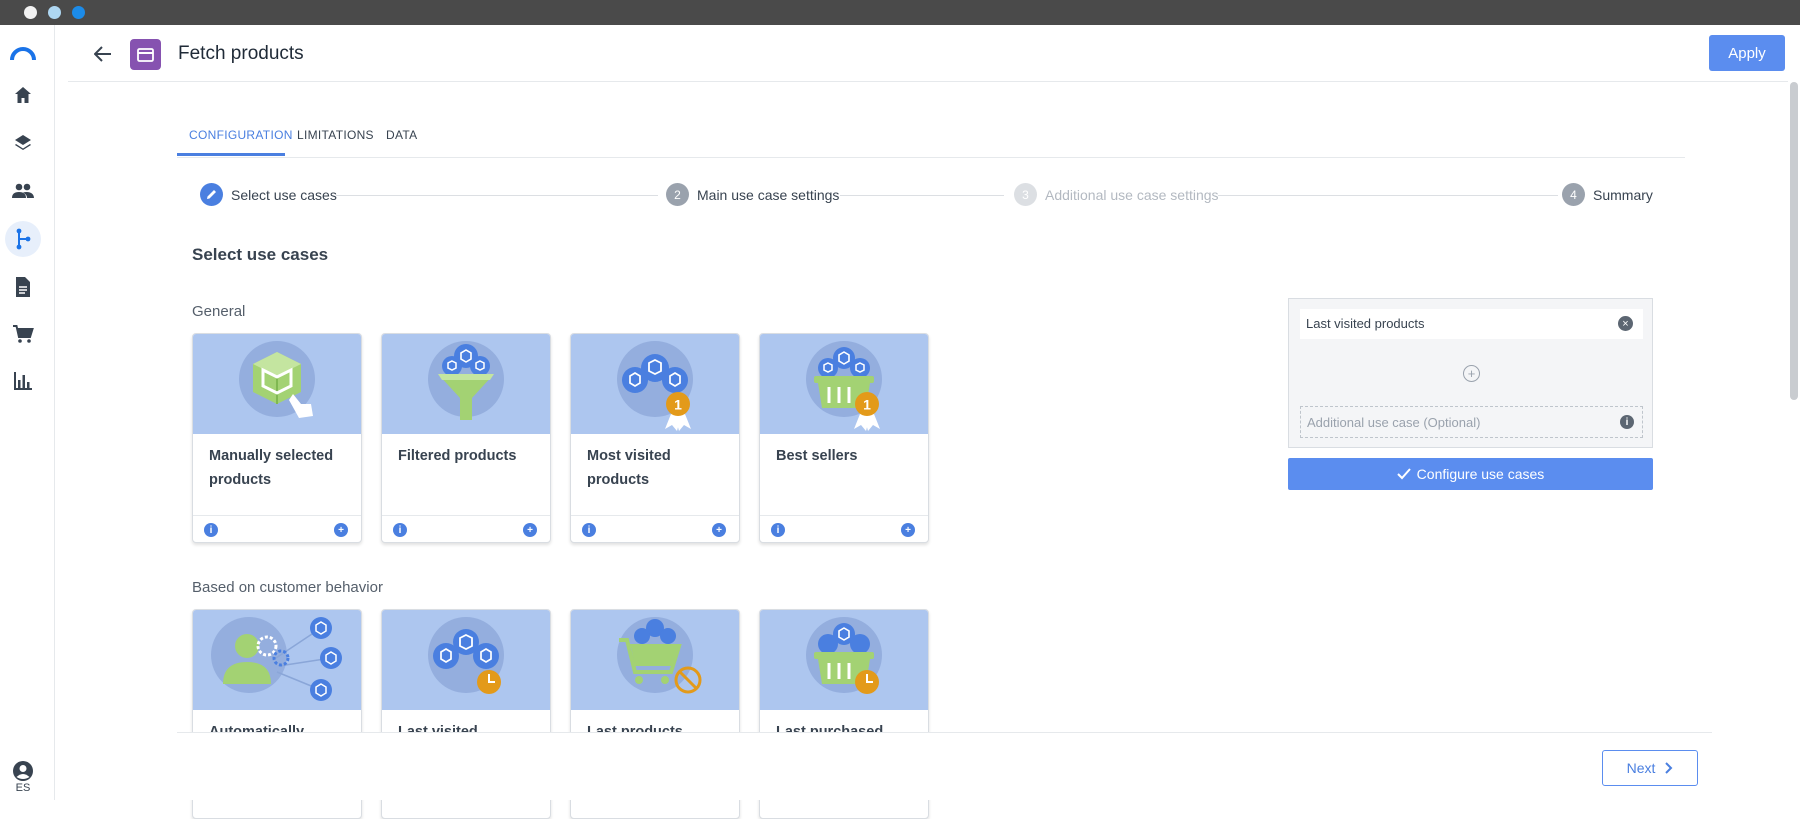 The height and width of the screenshot is (819, 1800). What do you see at coordinates (30, 12) in the screenshot?
I see `window-close-dot` at bounding box center [30, 12].